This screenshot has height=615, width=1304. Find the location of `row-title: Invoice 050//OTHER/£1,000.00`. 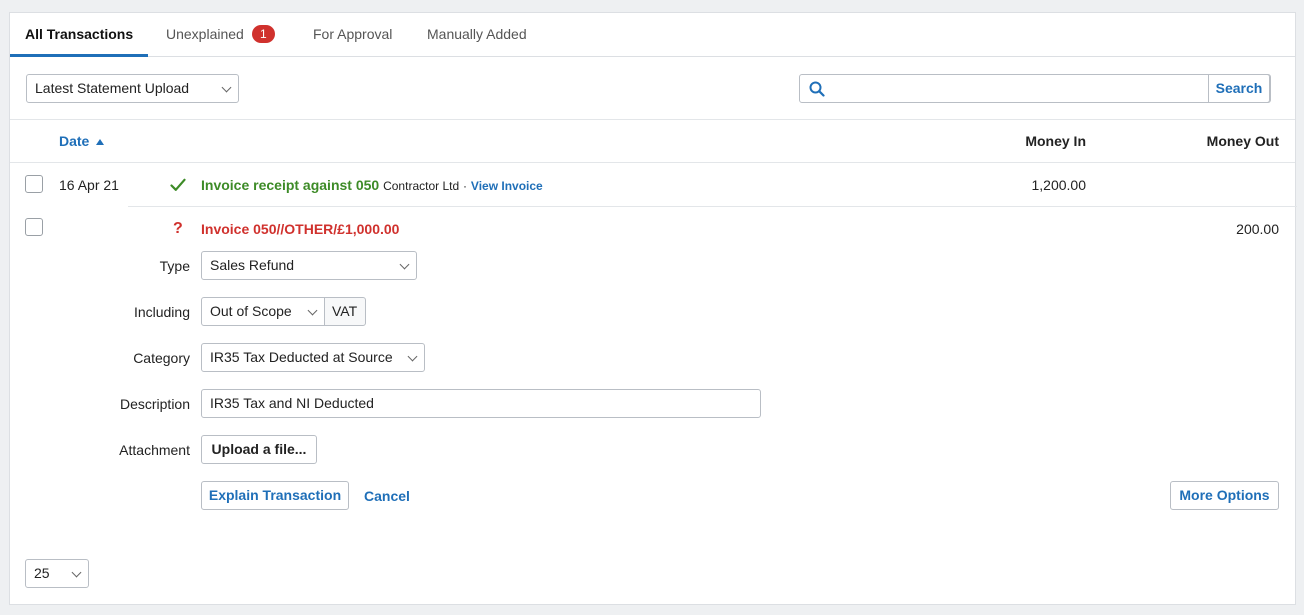

row-title: Invoice 050//OTHER/£1,000.00 is located at coordinates (300, 229).